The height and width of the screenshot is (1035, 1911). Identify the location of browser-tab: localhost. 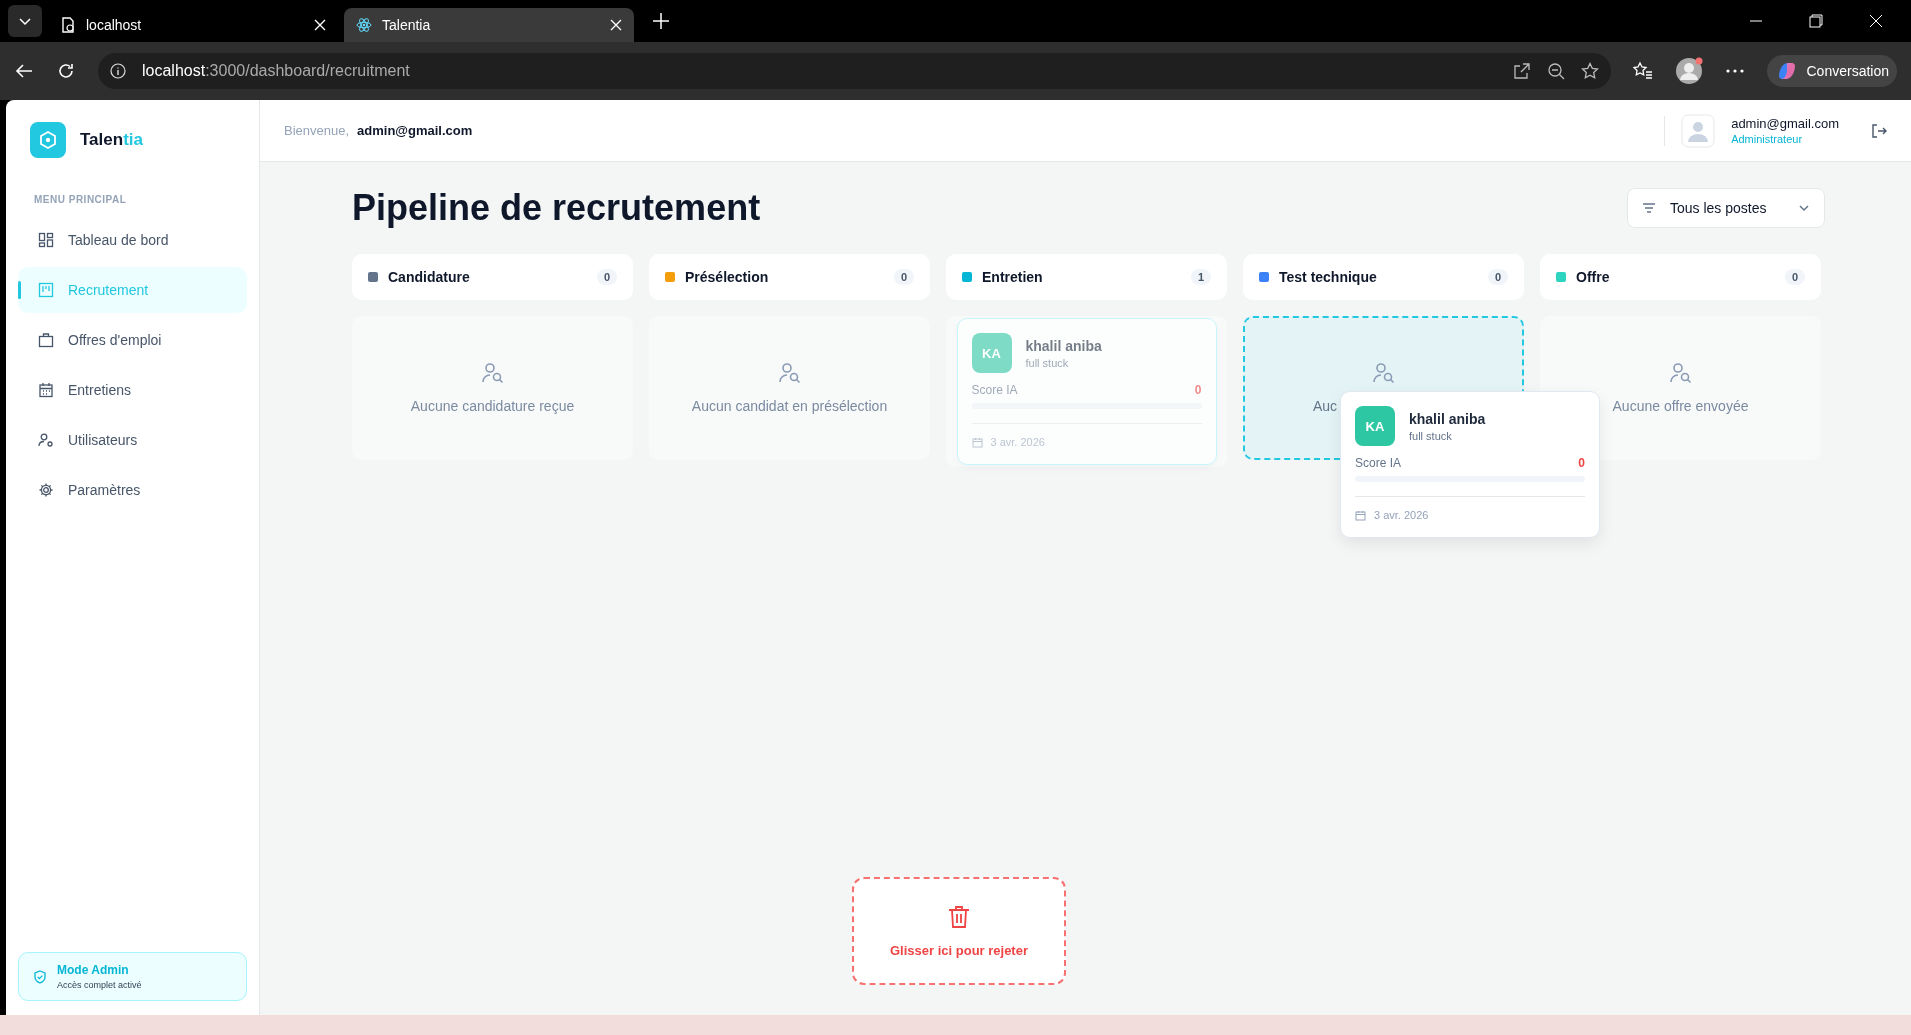
(193, 25).